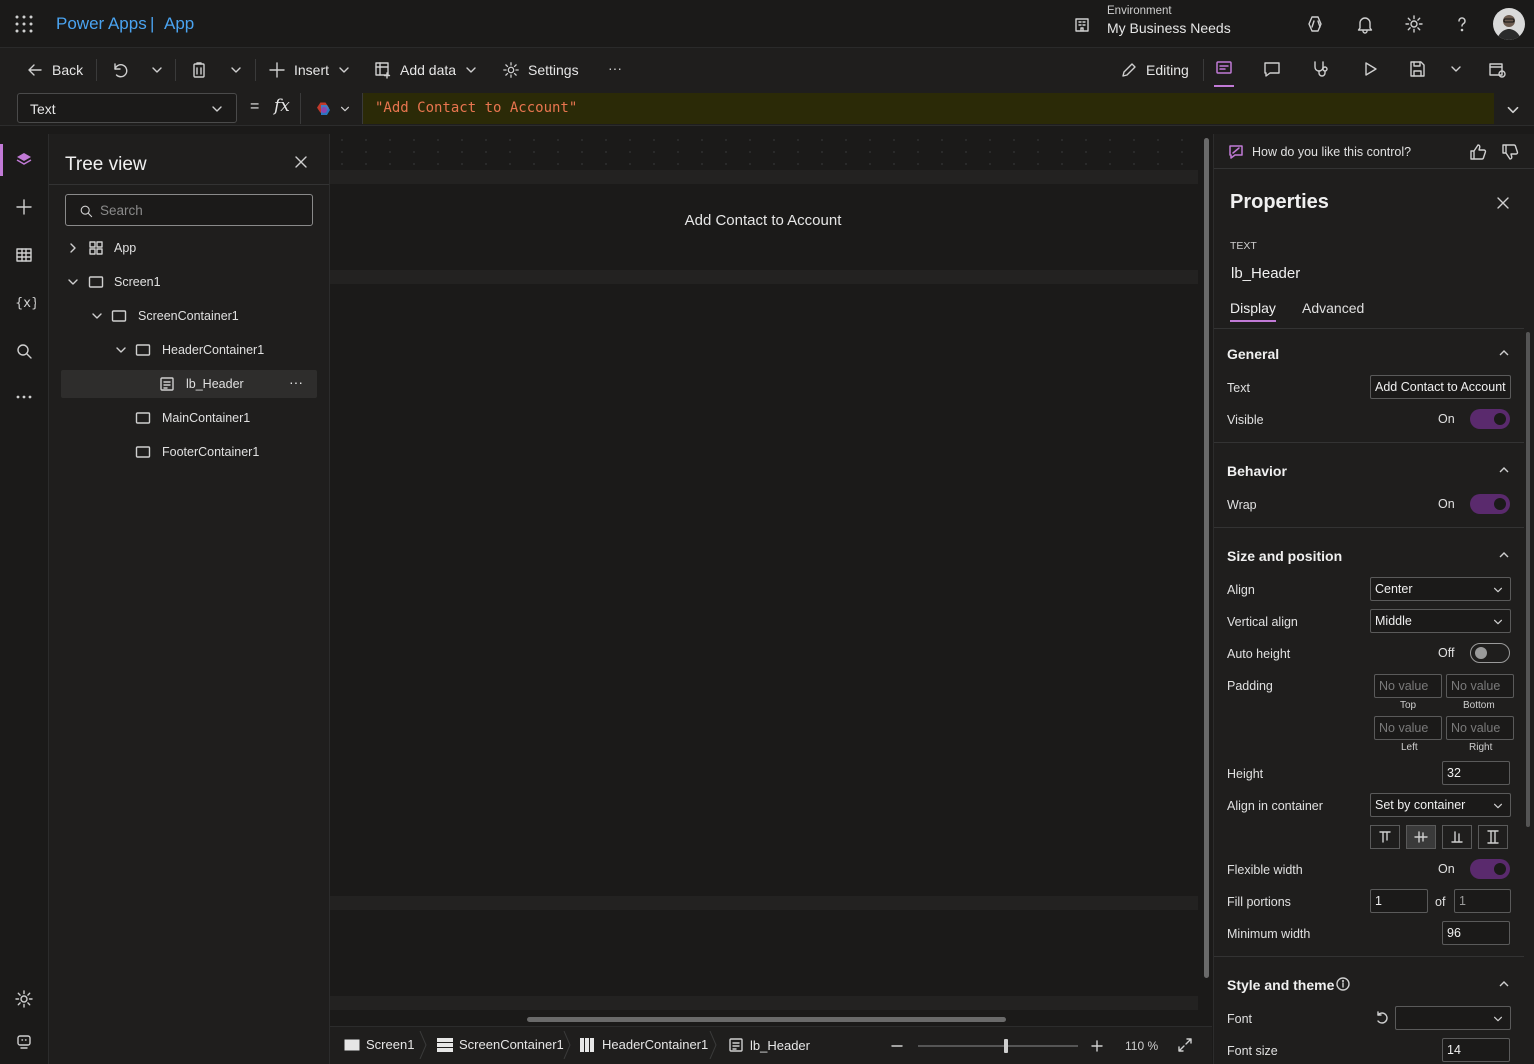  Describe the element at coordinates (1006, 1046) in the screenshot. I see `zoom-slider-thumb` at that location.